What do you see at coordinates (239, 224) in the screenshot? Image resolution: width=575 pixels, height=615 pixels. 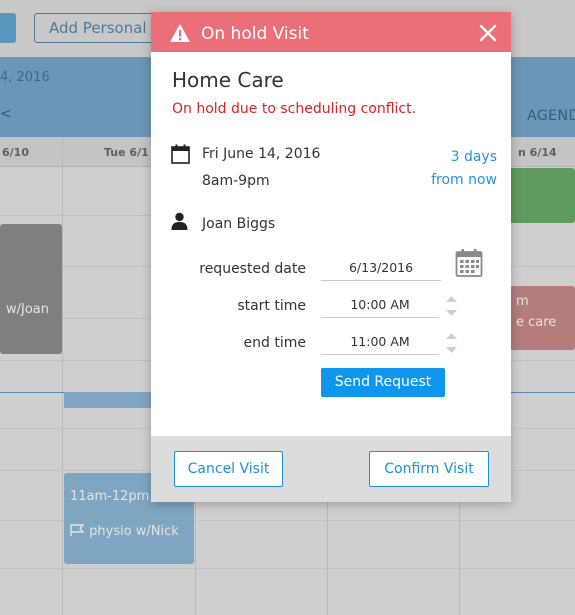 I see `caregiver-name: Joan Biggs` at bounding box center [239, 224].